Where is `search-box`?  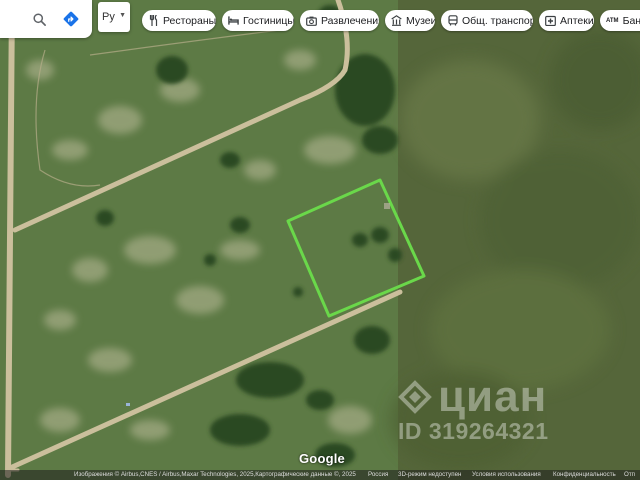
search-box is located at coordinates (46, 19).